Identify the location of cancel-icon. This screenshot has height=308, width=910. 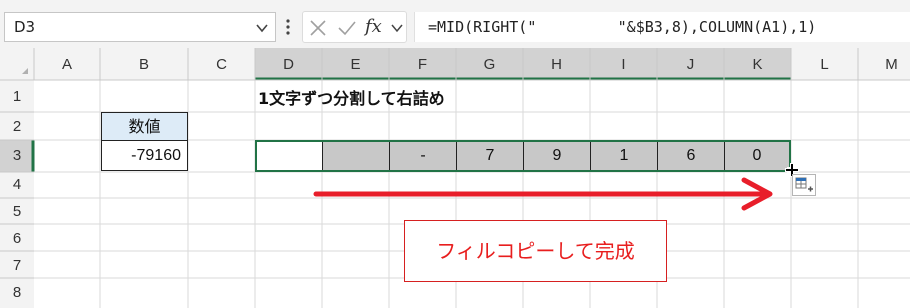
(318, 28).